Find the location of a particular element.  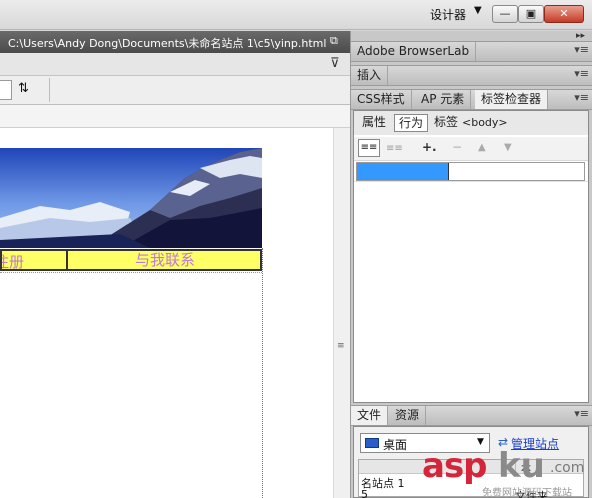

watermark-ku: ku is located at coordinates (521, 466).